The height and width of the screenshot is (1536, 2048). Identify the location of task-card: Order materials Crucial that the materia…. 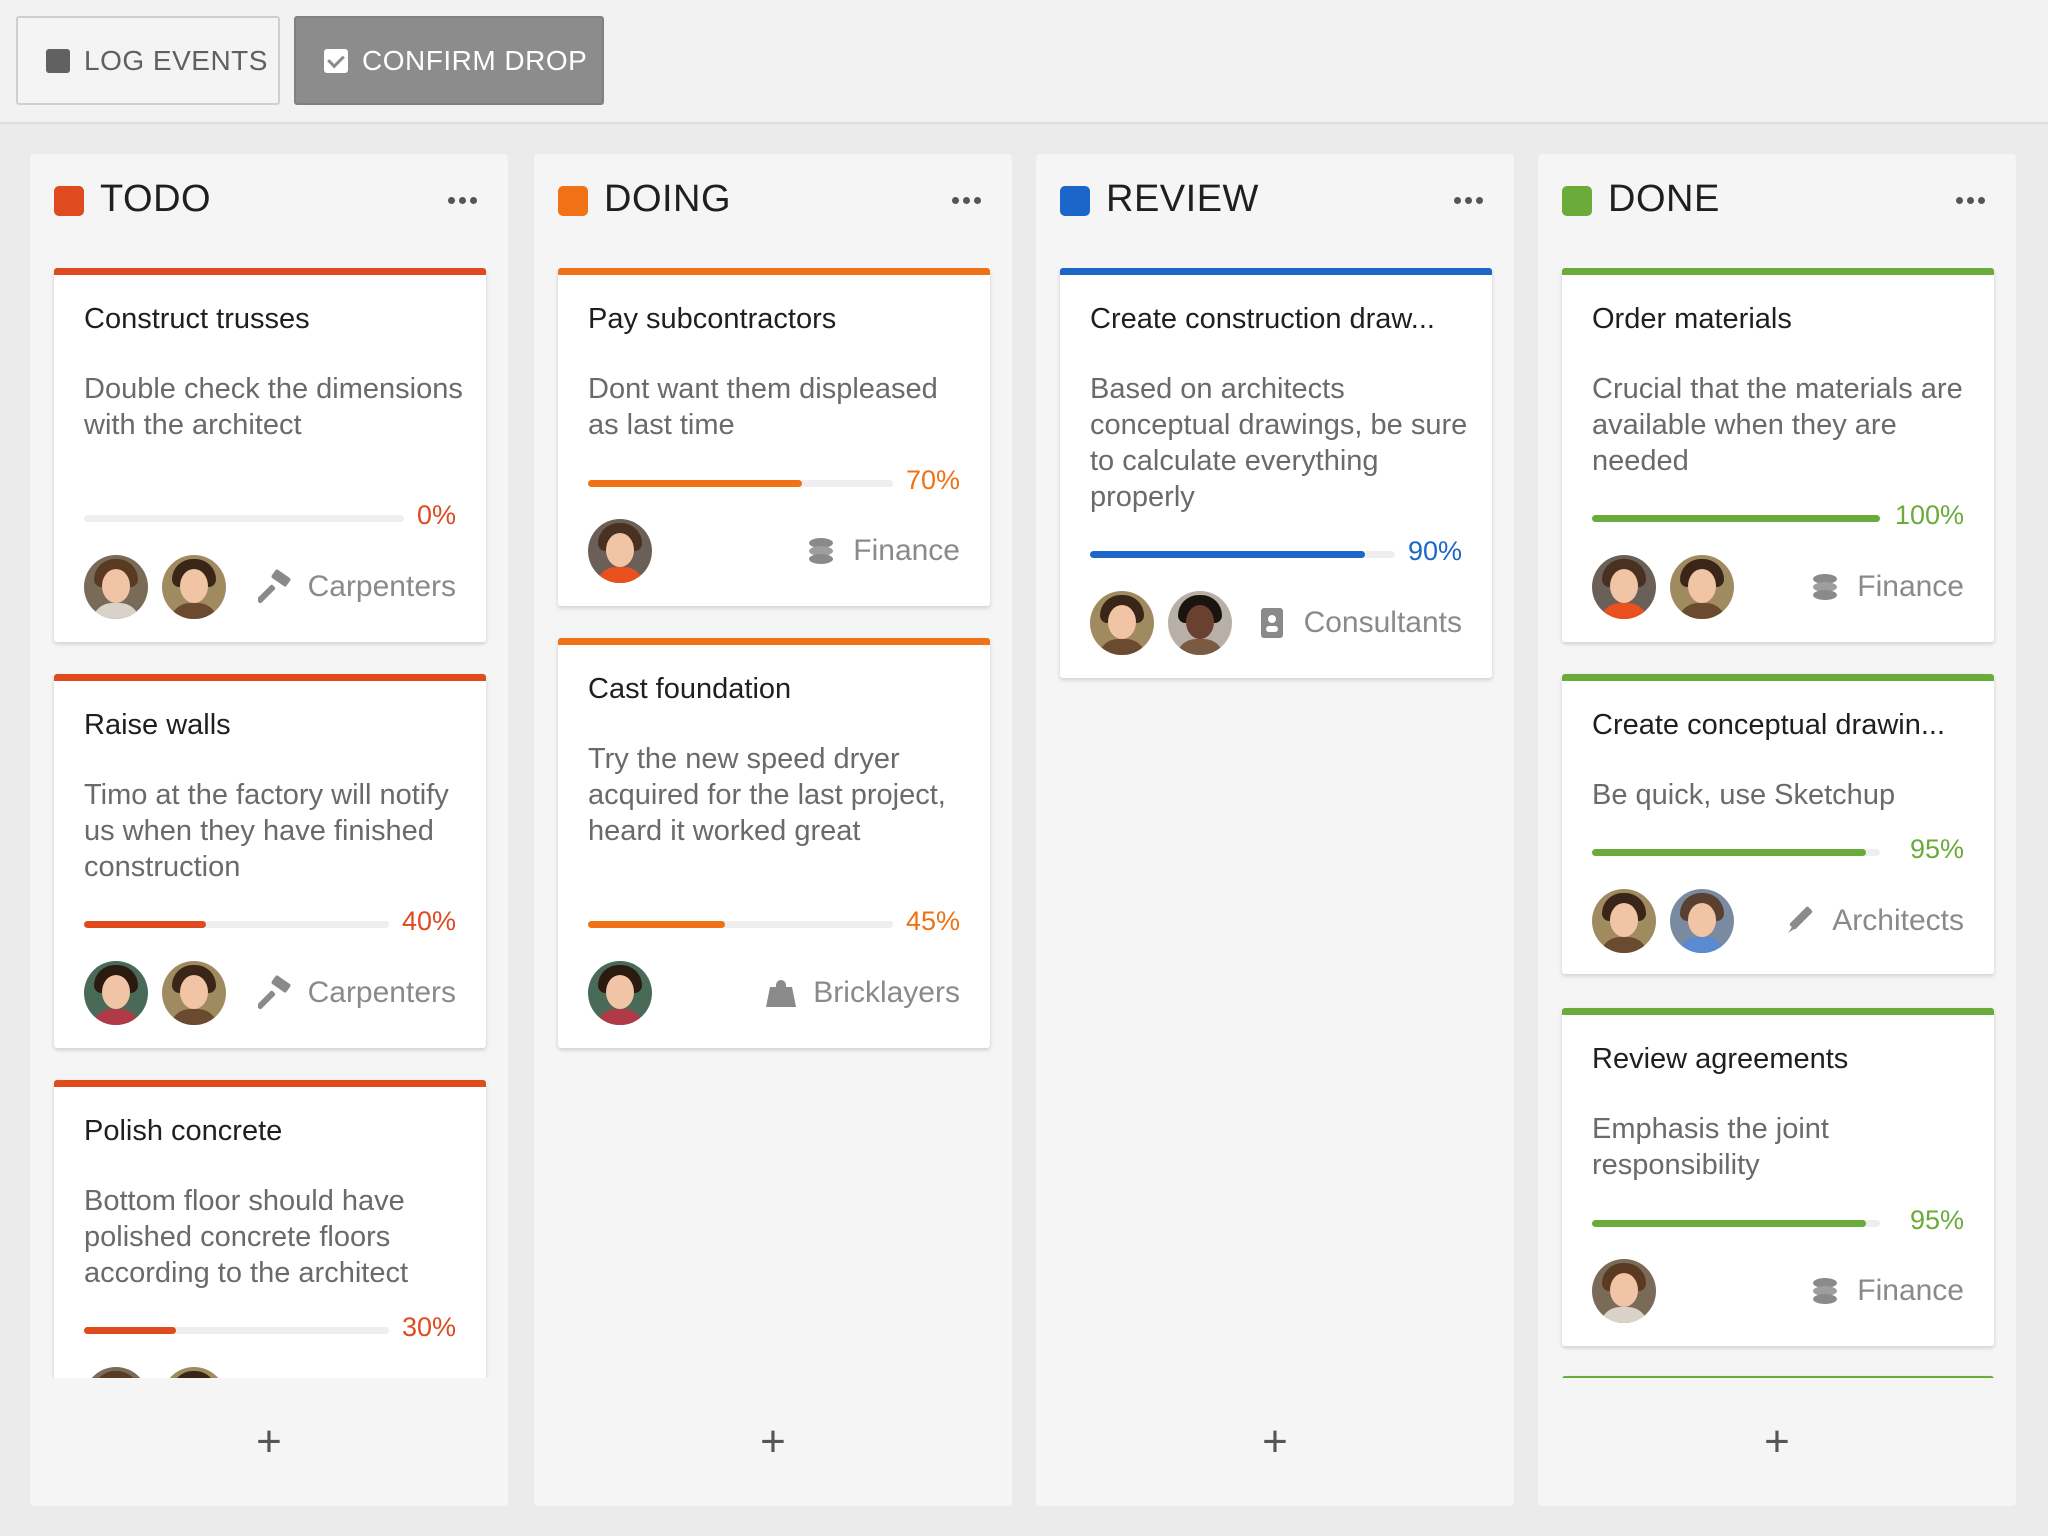
(1778, 455).